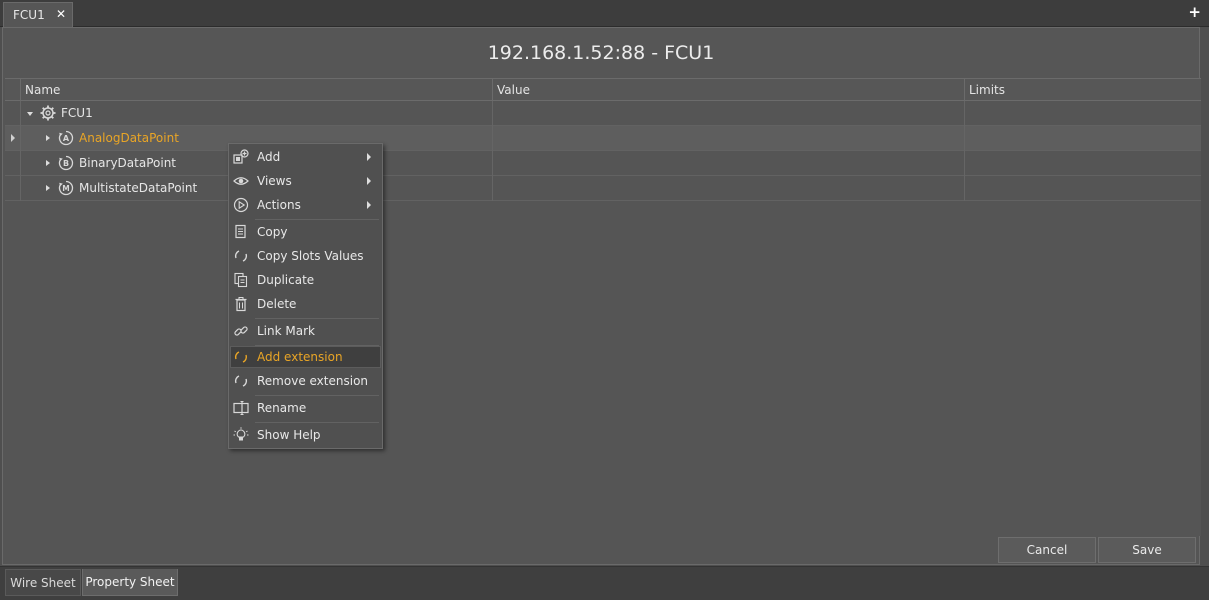 The height and width of the screenshot is (600, 1209). What do you see at coordinates (729, 90) in the screenshot?
I see `column-header-value: Value` at bounding box center [729, 90].